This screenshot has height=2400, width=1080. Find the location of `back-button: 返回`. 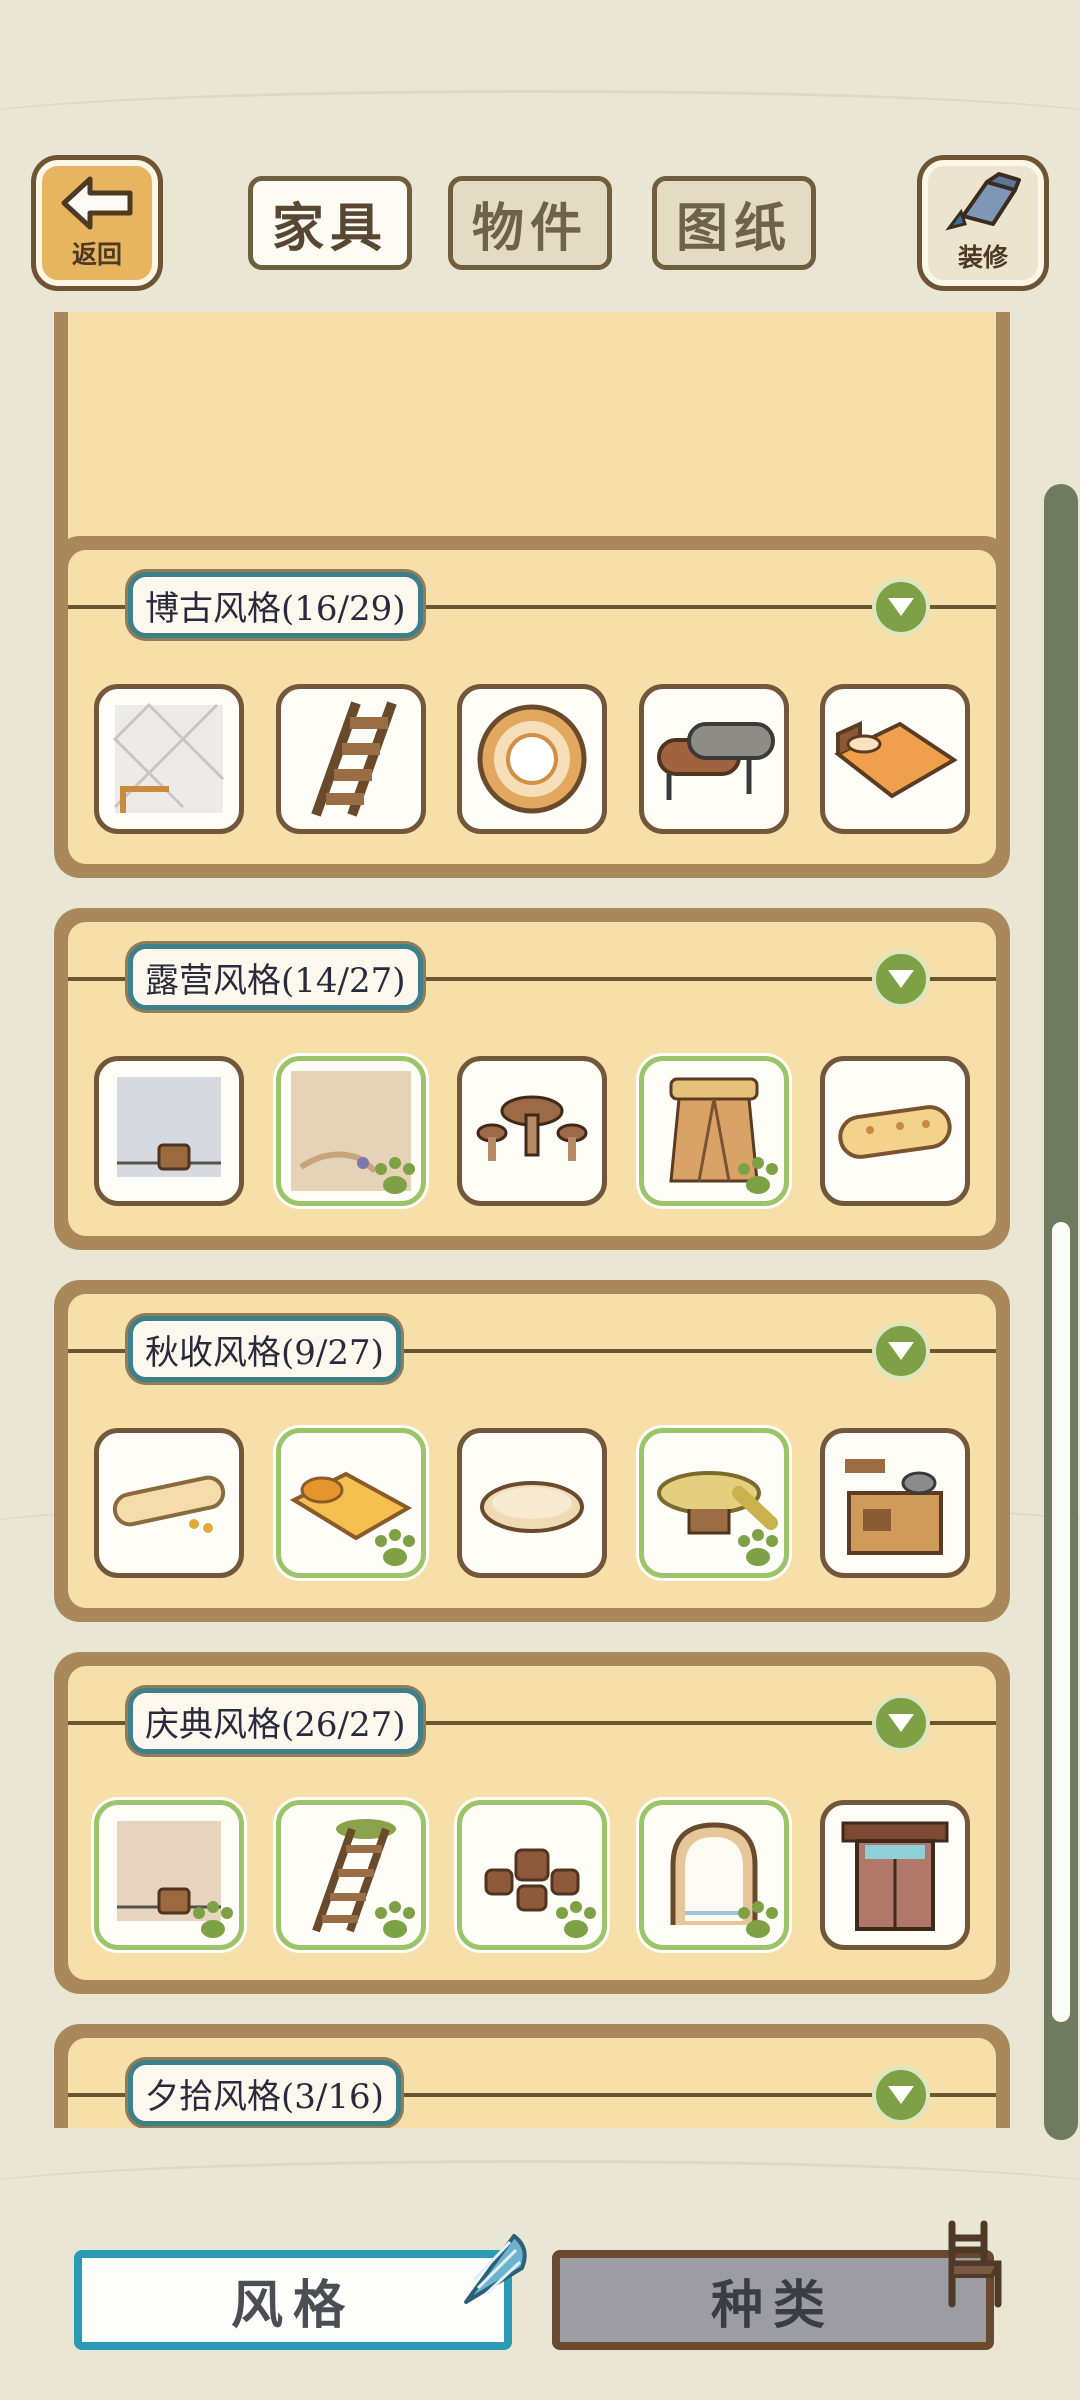

back-button: 返回 is located at coordinates (97, 223).